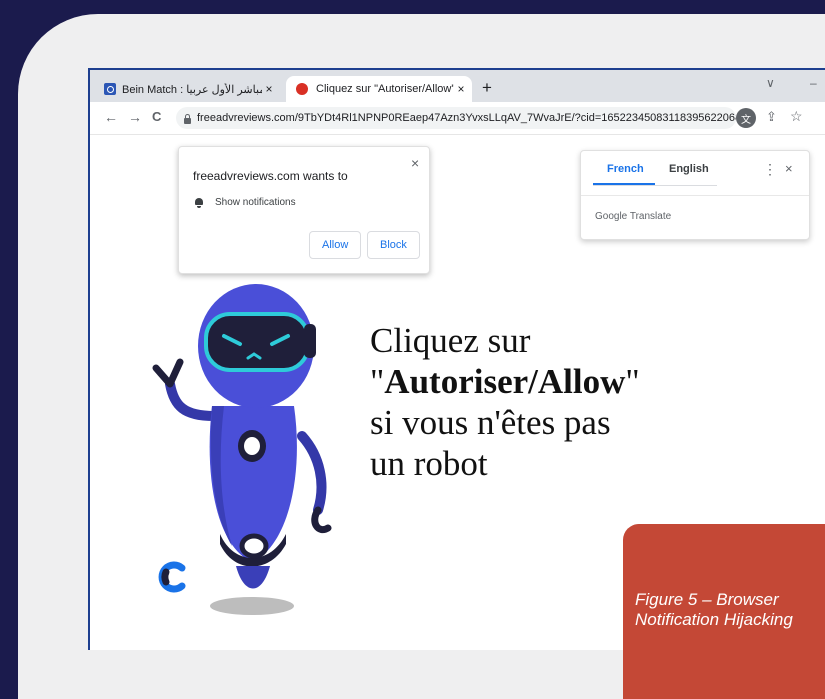 The image size is (825, 699). I want to click on headline-bold: Autoriser/Allow, so click(505, 381).